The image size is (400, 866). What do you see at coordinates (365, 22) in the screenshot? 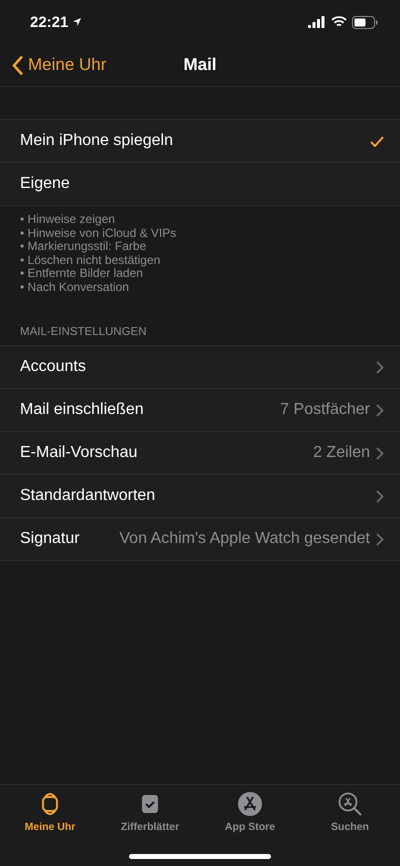
I see `battery-icon` at bounding box center [365, 22].